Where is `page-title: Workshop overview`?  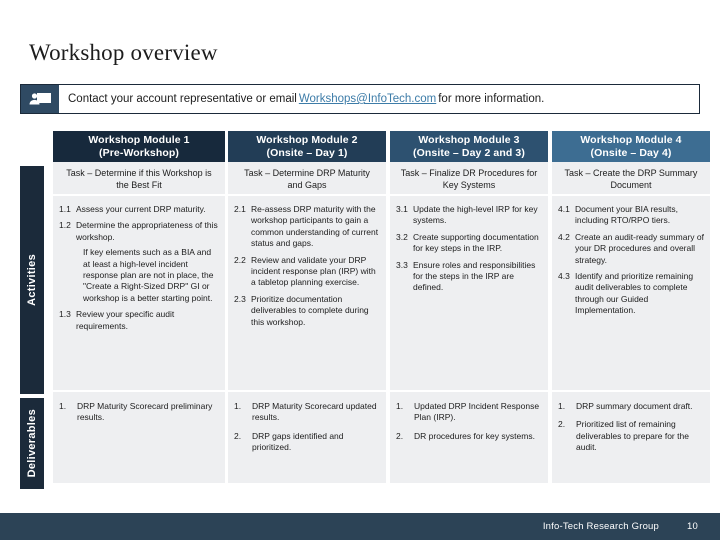
page-title: Workshop overview is located at coordinates (123, 52).